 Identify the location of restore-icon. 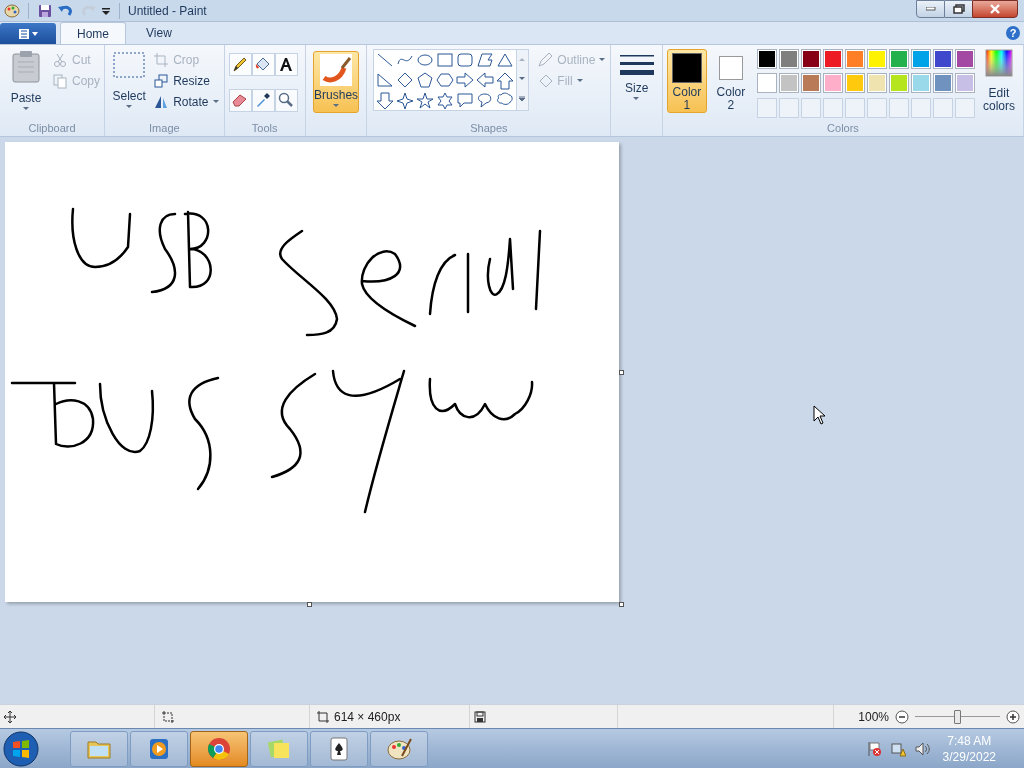
(958, 9).